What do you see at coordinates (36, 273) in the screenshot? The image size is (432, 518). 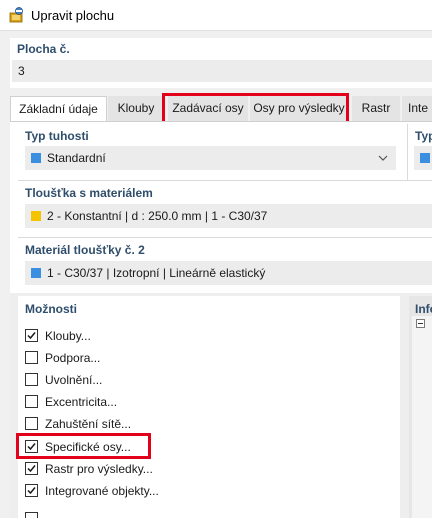 I see `material-color-swatch` at bounding box center [36, 273].